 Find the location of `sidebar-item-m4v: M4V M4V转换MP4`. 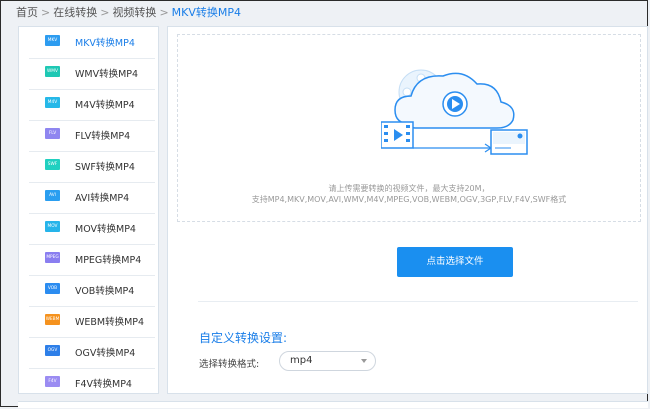

sidebar-item-m4v: M4V M4V转换MP4 is located at coordinates (92, 105).